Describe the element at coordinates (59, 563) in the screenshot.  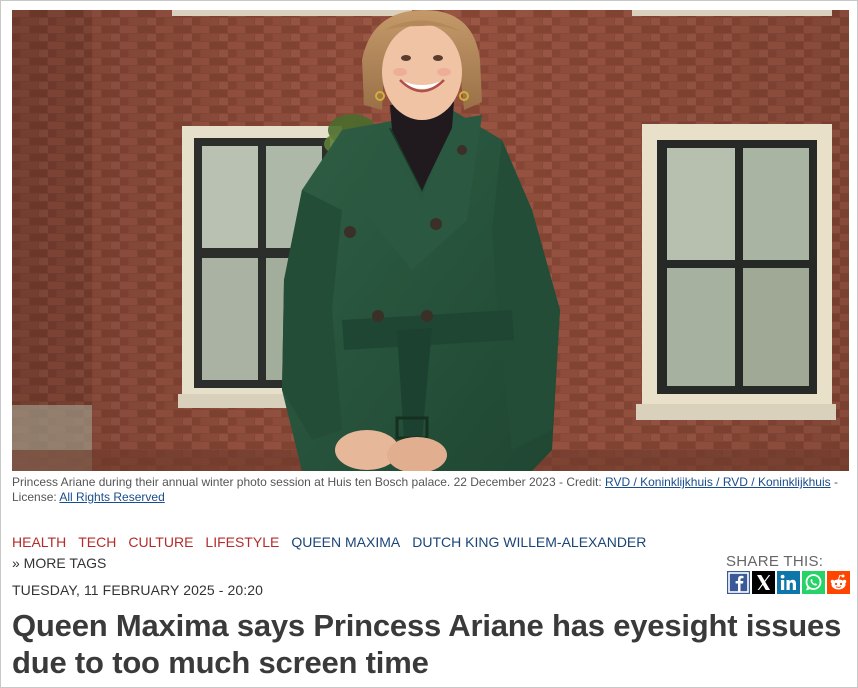
I see `more-tags-link: » MORE TAGS` at that location.